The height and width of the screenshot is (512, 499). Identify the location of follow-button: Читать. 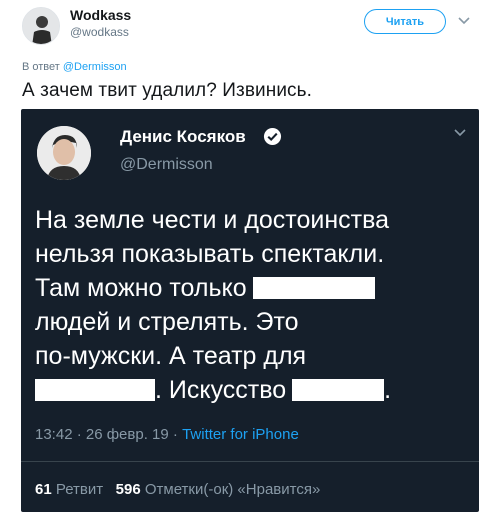
(405, 21).